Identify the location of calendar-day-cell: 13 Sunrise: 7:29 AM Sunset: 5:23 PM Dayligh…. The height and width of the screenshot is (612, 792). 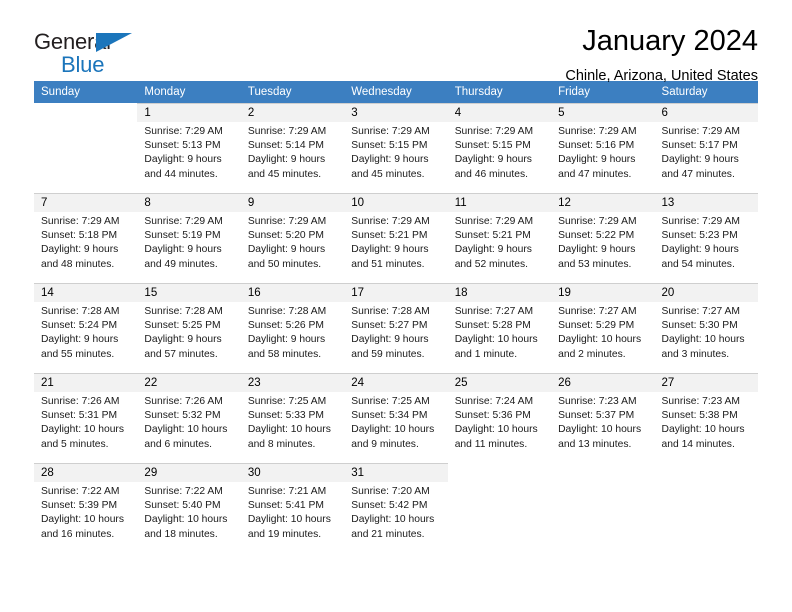
(706, 238).